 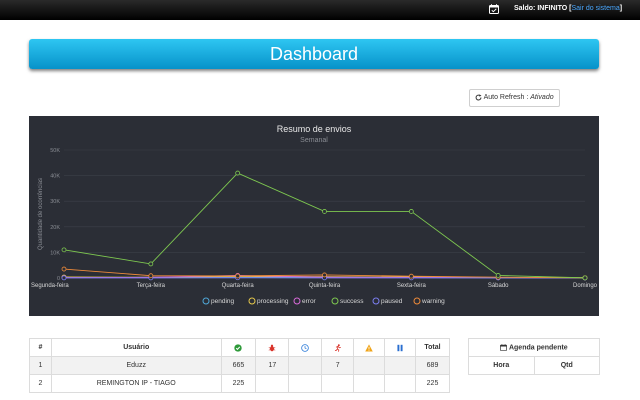 I want to click on cell-total: 225, so click(x=432, y=383).